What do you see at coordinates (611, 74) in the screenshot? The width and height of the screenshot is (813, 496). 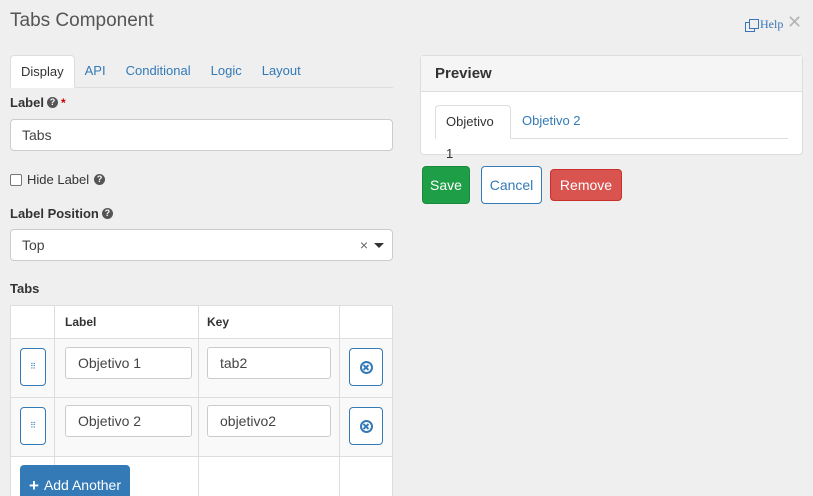 I see `preview-title: Preview` at bounding box center [611, 74].